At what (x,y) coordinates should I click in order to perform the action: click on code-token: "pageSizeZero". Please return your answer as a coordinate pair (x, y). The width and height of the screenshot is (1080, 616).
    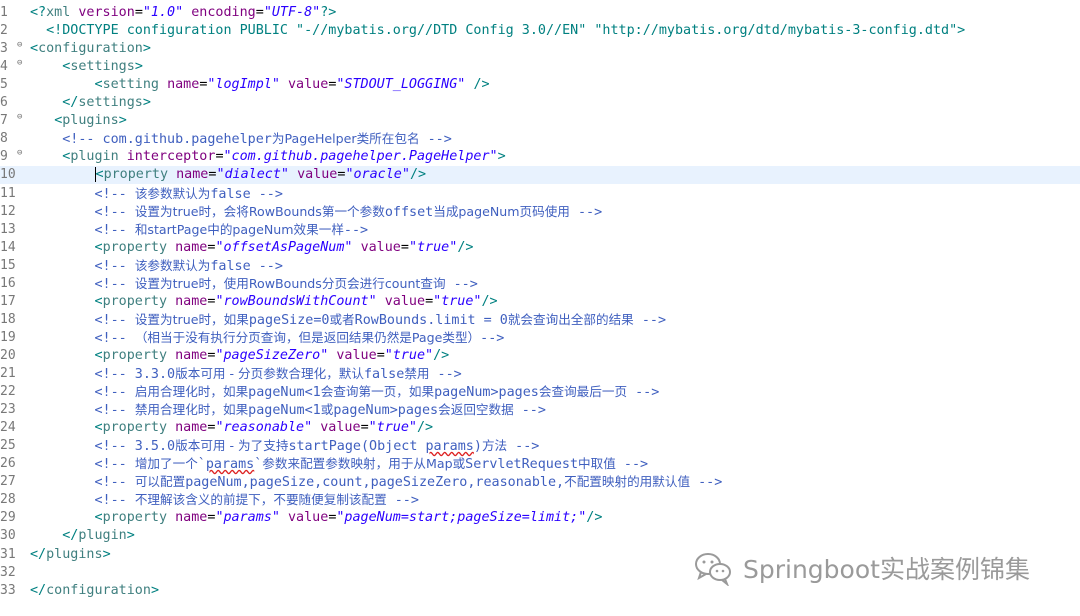
    Looking at the image, I should click on (272, 355).